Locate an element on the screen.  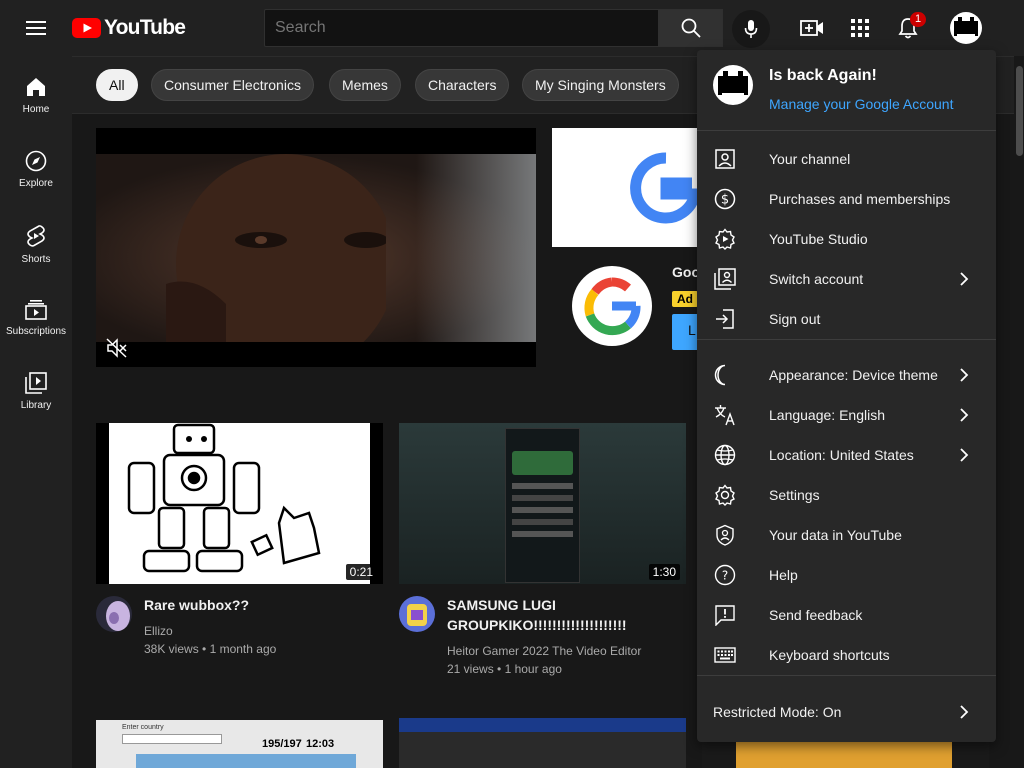
search-input is located at coordinates (461, 28).